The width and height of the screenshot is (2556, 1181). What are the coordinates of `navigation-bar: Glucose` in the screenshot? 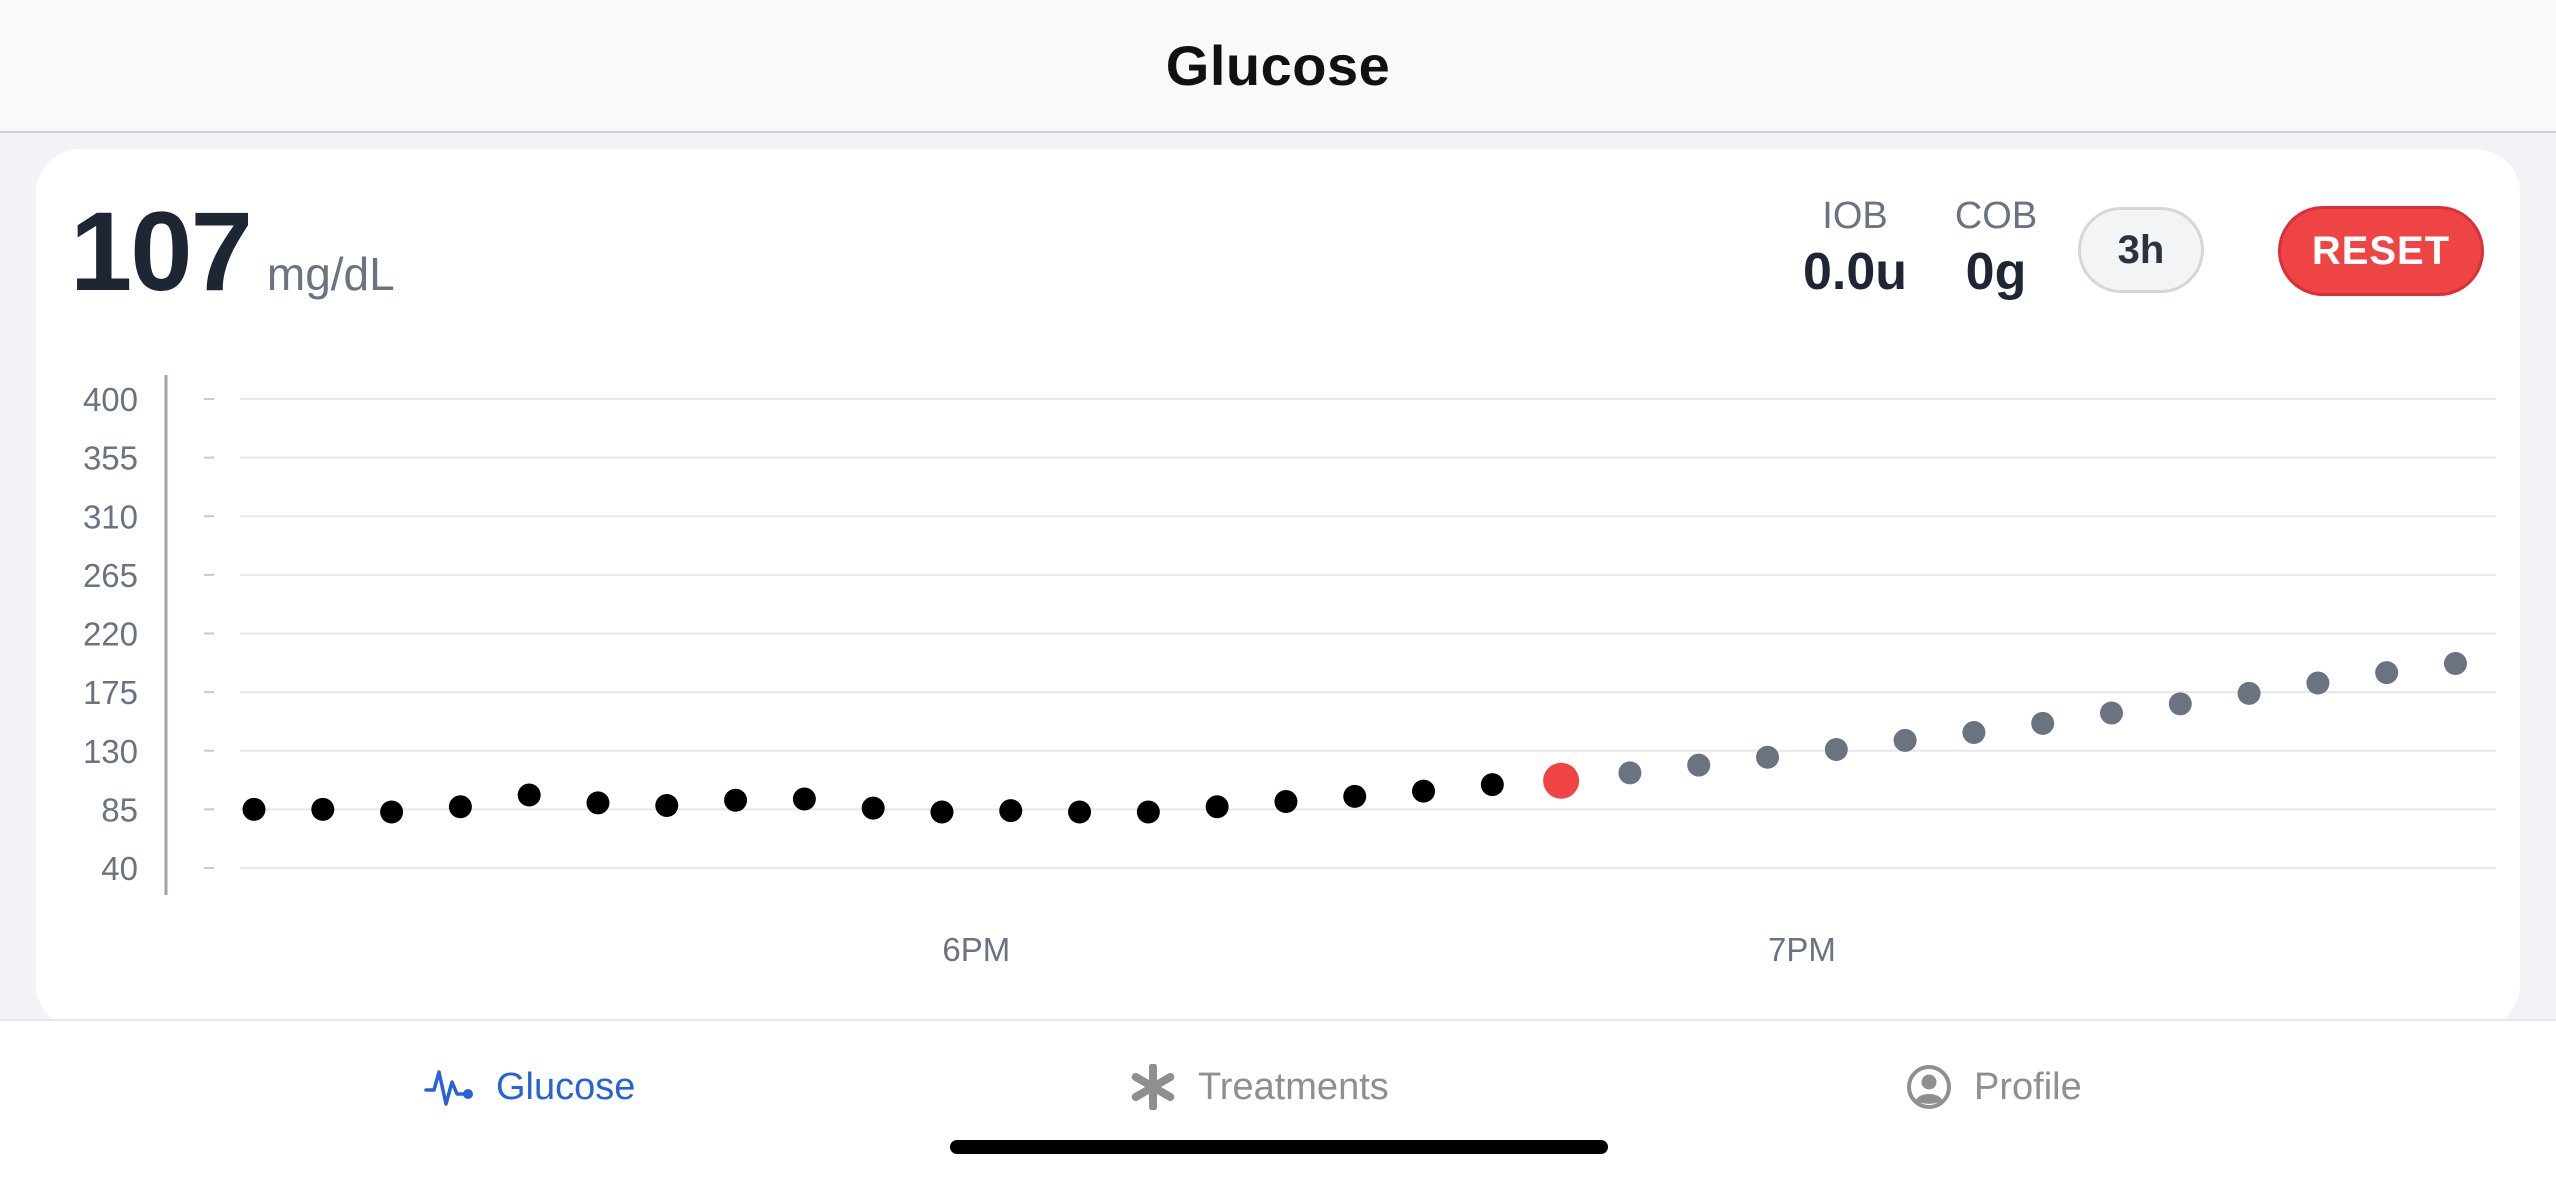 It's located at (1278, 66).